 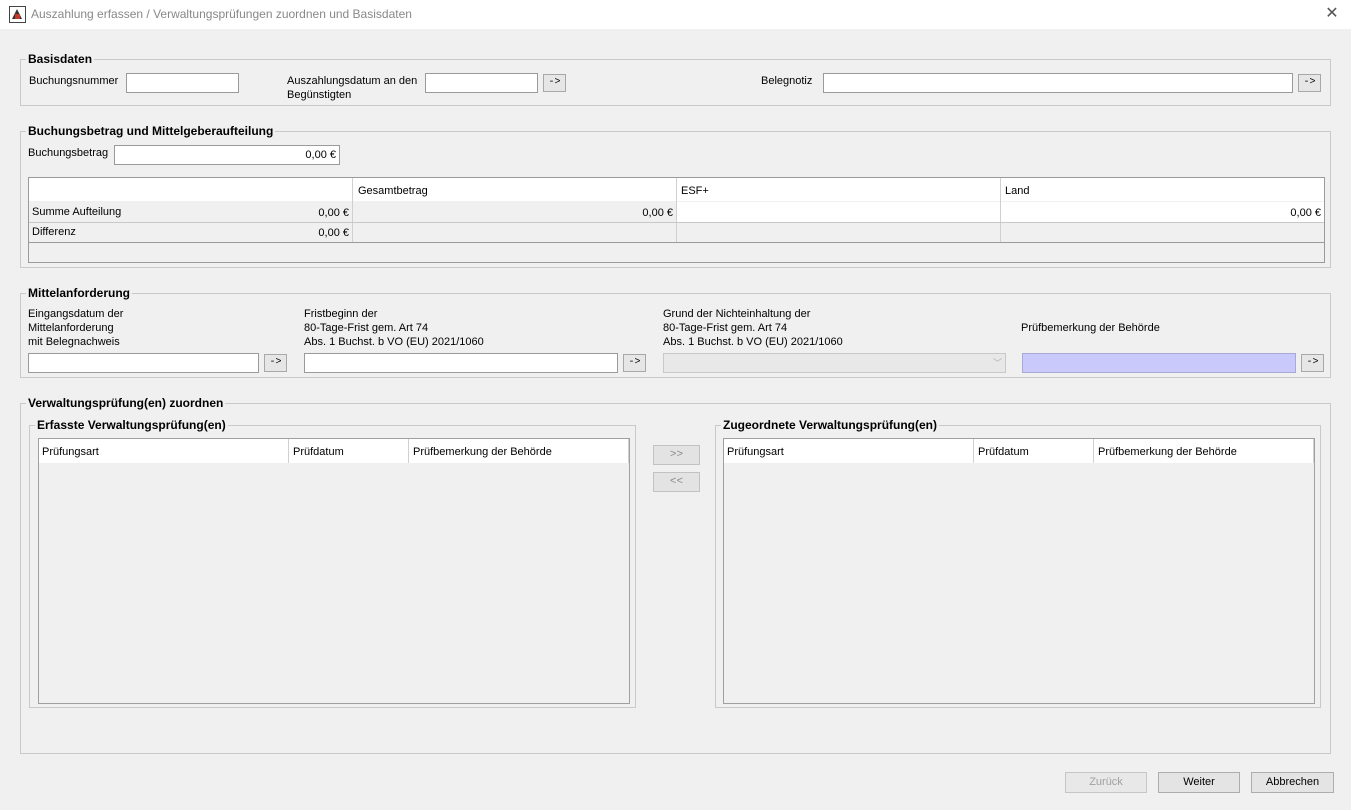 What do you see at coordinates (60, 59) in the screenshot?
I see `basisdaten-legend: Basisdaten` at bounding box center [60, 59].